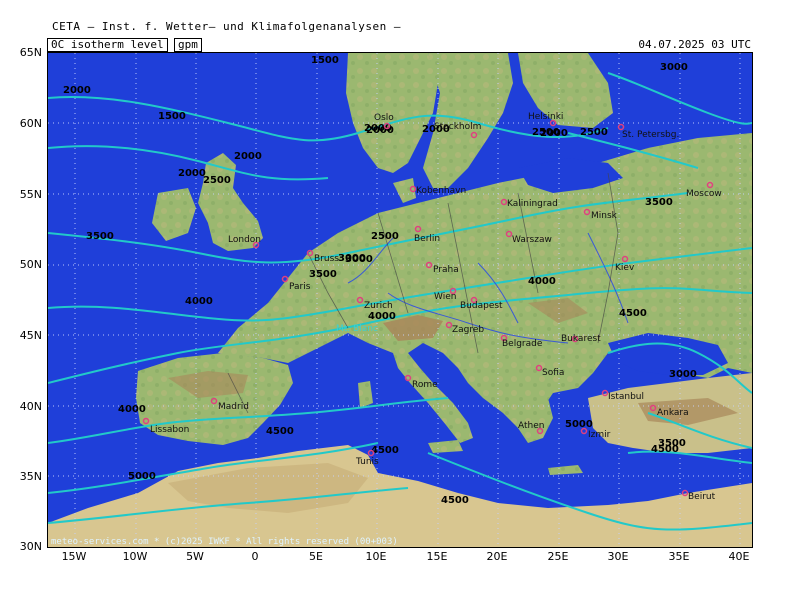 The height and width of the screenshot is (600, 800). Describe the element at coordinates (316, 556) in the screenshot. I see `lon-label: 5E` at that location.